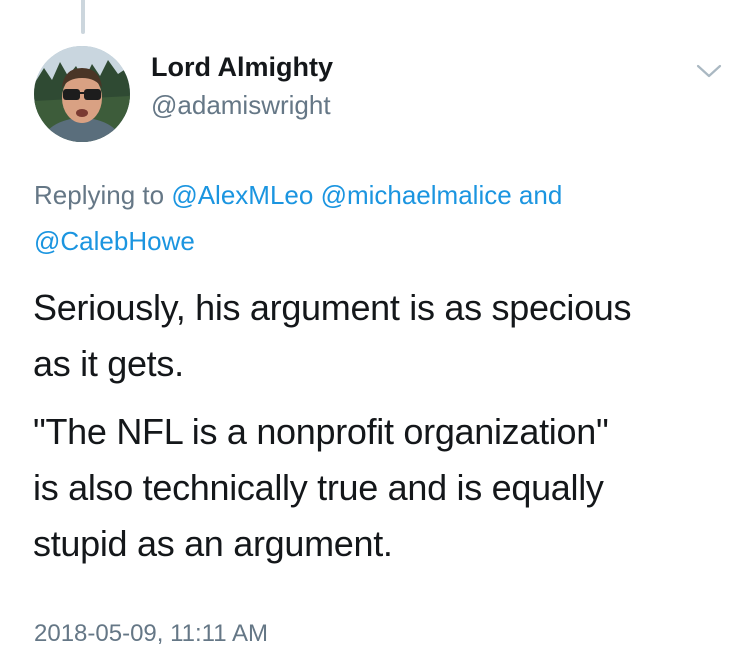 Image resolution: width=750 pixels, height=666 pixels. I want to click on thread-connector-line, so click(83, 17).